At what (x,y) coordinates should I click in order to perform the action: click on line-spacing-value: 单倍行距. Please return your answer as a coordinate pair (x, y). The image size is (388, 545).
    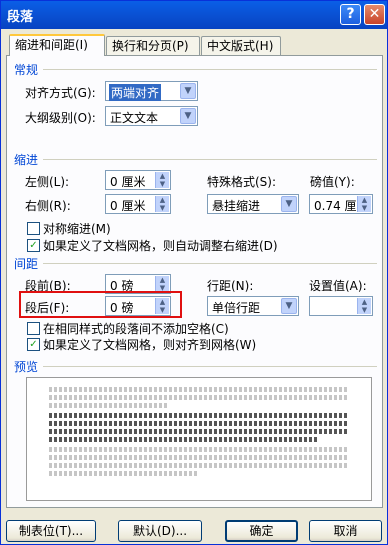
    Looking at the image, I should click on (236, 308).